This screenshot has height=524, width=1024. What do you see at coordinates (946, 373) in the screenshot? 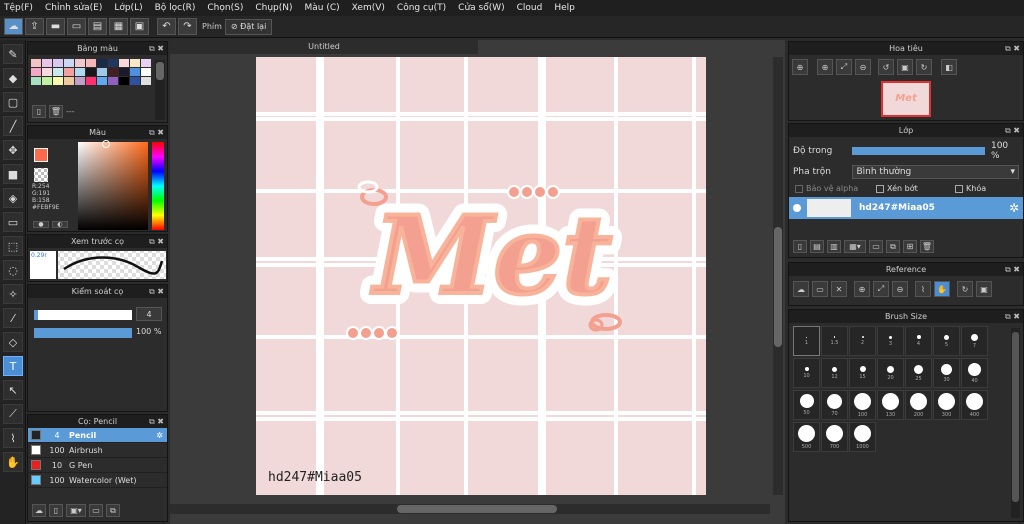
I see `brush-size-option: 30` at bounding box center [946, 373].